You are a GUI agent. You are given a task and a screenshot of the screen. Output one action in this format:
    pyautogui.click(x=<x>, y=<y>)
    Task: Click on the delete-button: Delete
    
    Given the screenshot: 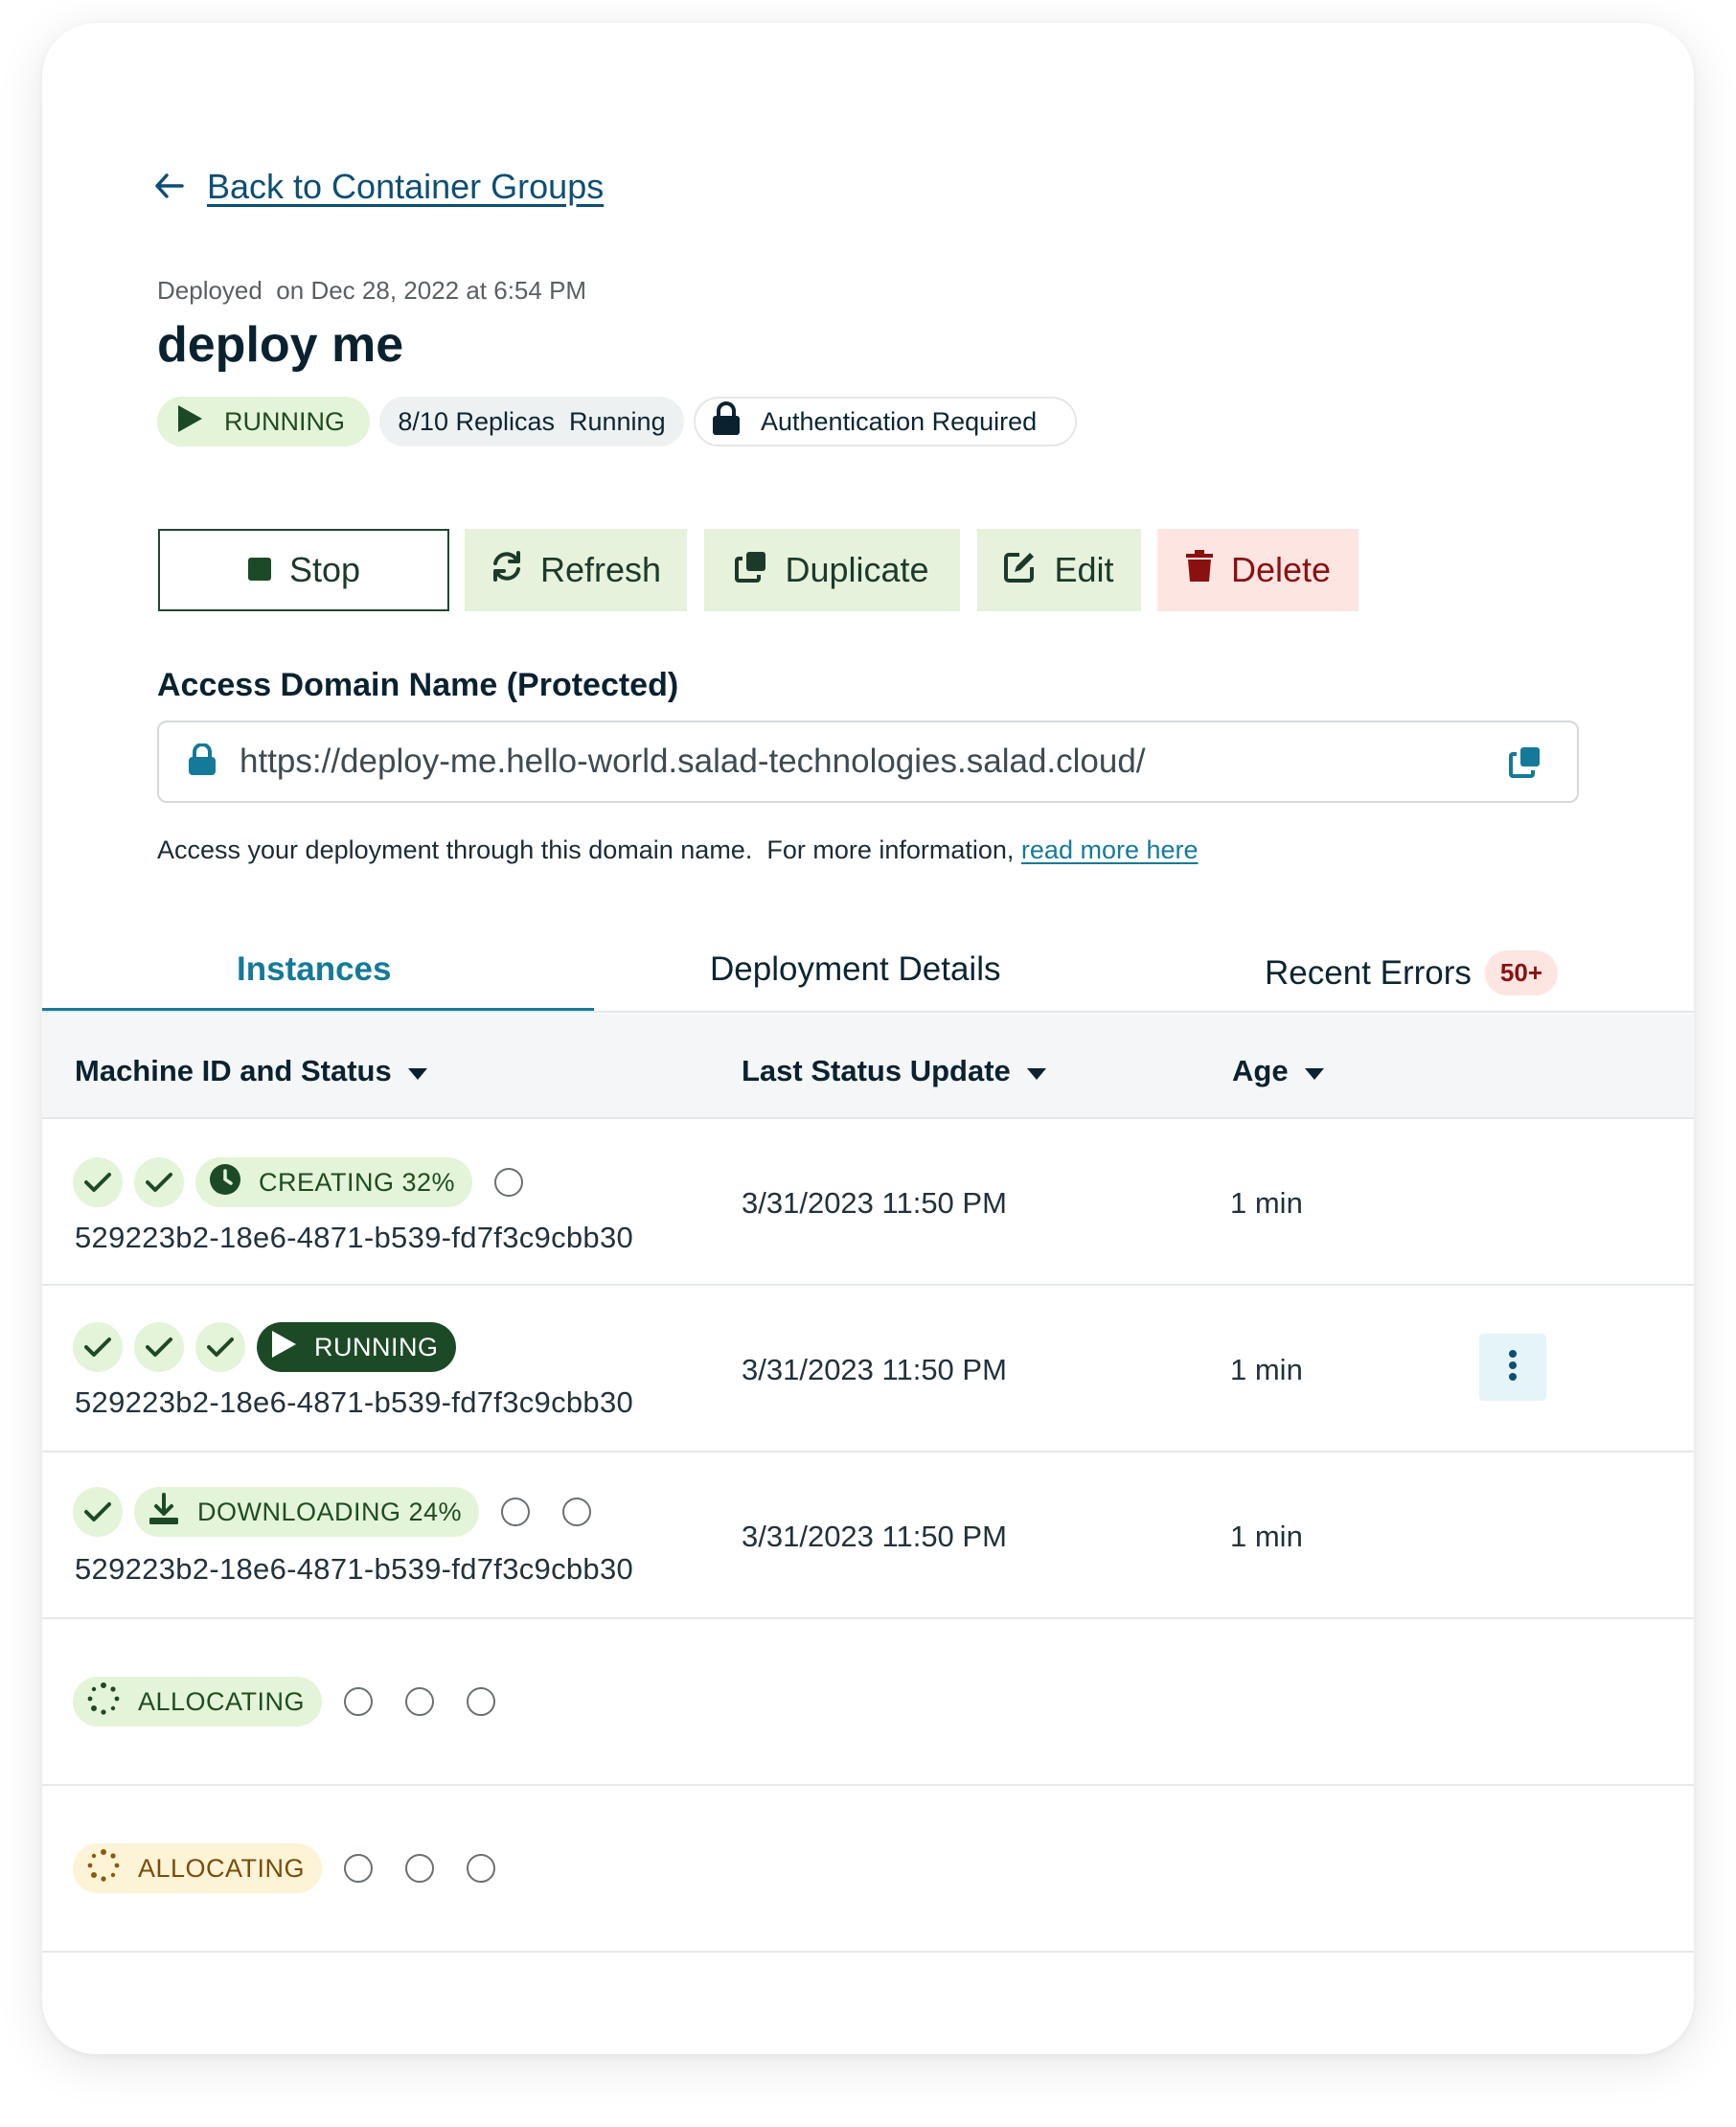 What is the action you would take?
    pyautogui.click(x=1258, y=570)
    